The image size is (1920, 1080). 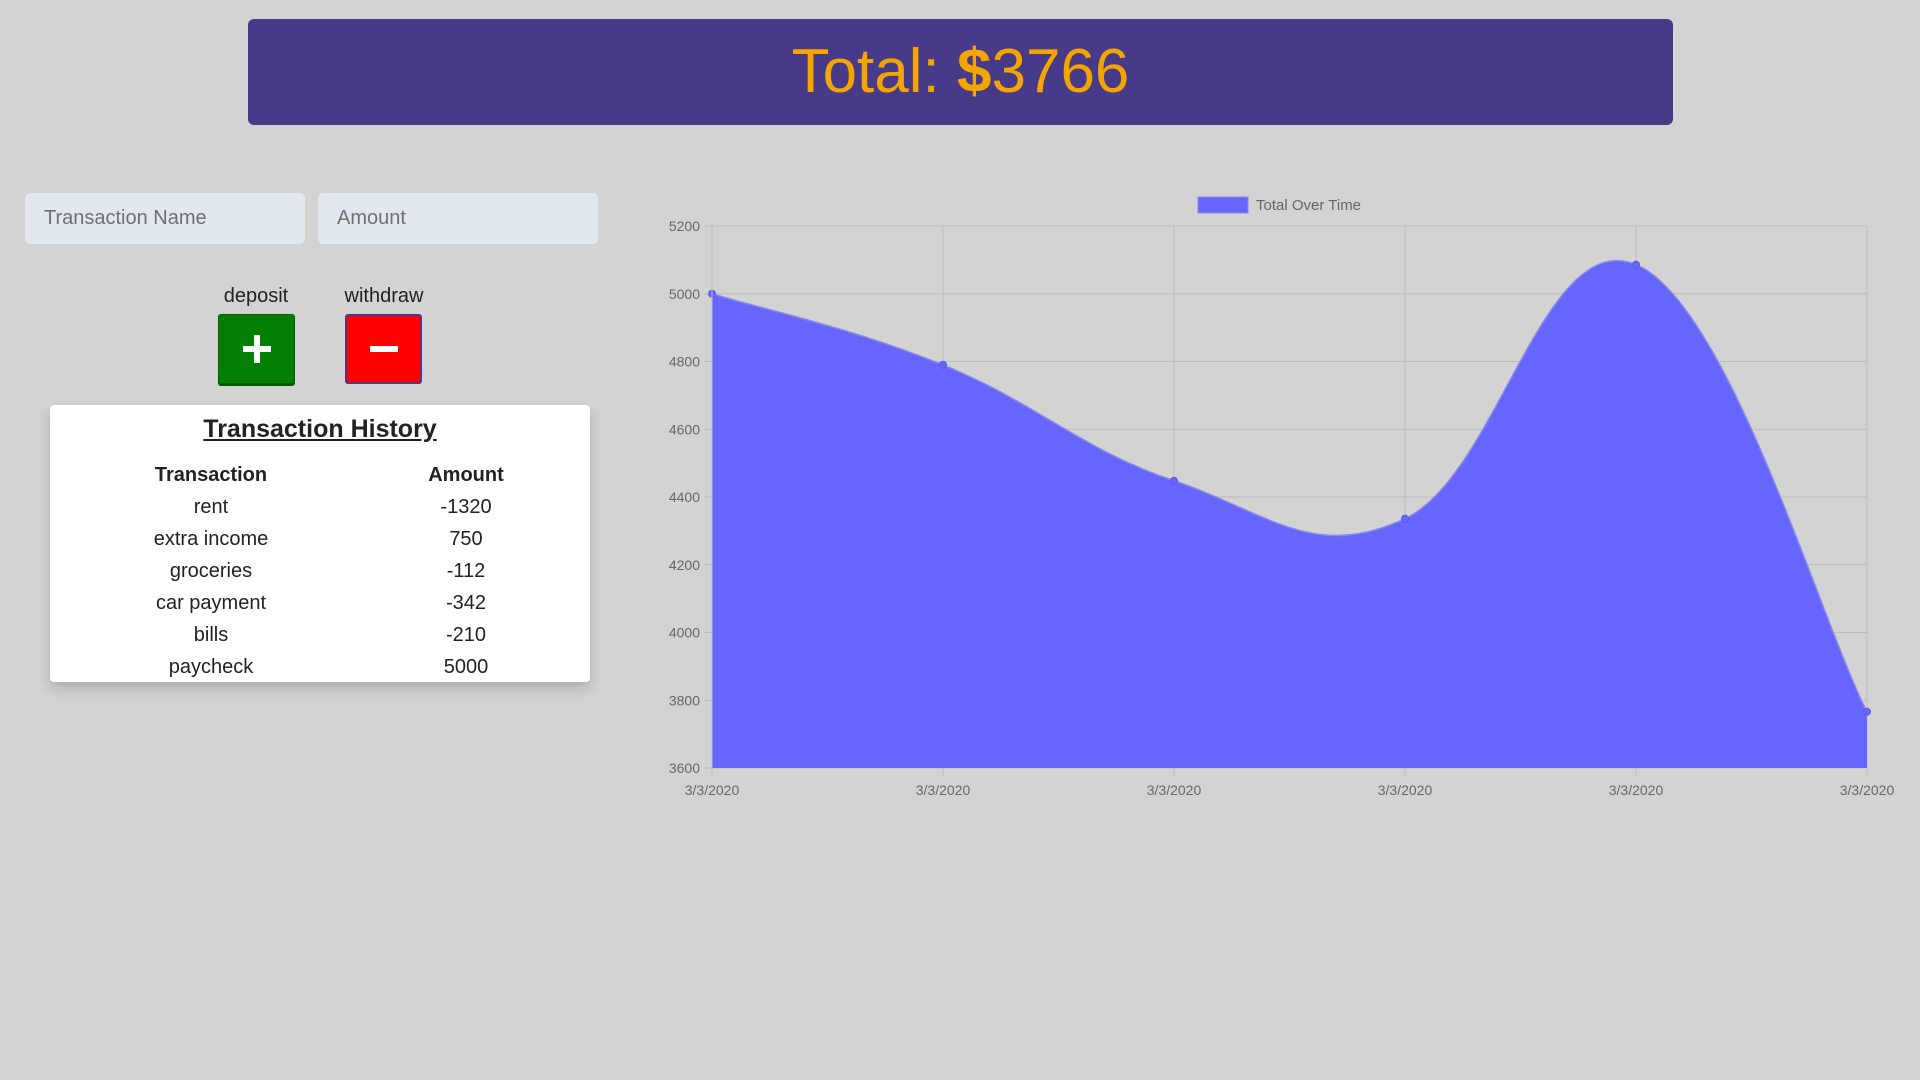 What do you see at coordinates (466, 666) in the screenshot?
I see `transaction-amount: 5000` at bounding box center [466, 666].